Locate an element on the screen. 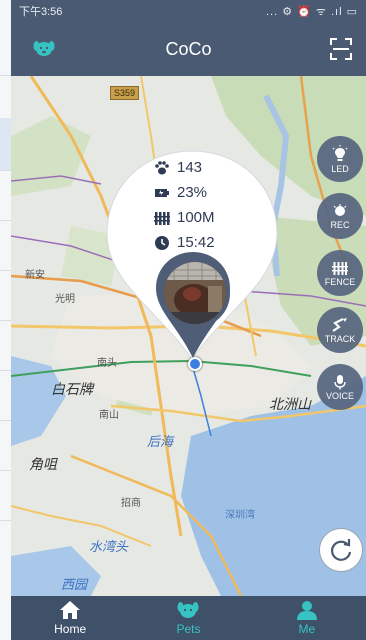 Image resolution: width=366 pixels, height=640 pixels. rec-button: REC is located at coordinates (340, 216).